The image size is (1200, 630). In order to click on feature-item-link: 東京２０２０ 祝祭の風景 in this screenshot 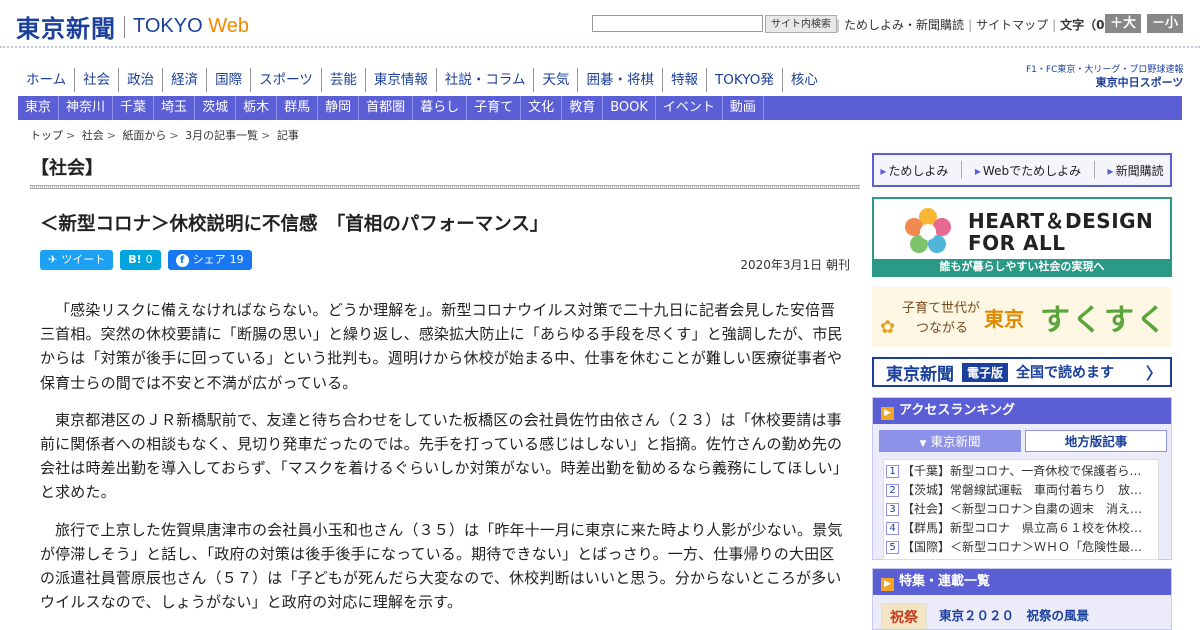, I will do `click(1014, 614)`.